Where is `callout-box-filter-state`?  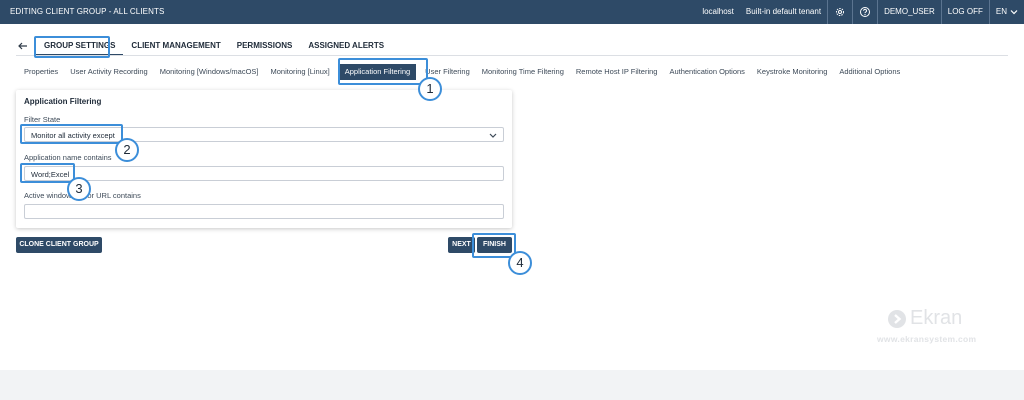
callout-box-filter-state is located at coordinates (71, 134).